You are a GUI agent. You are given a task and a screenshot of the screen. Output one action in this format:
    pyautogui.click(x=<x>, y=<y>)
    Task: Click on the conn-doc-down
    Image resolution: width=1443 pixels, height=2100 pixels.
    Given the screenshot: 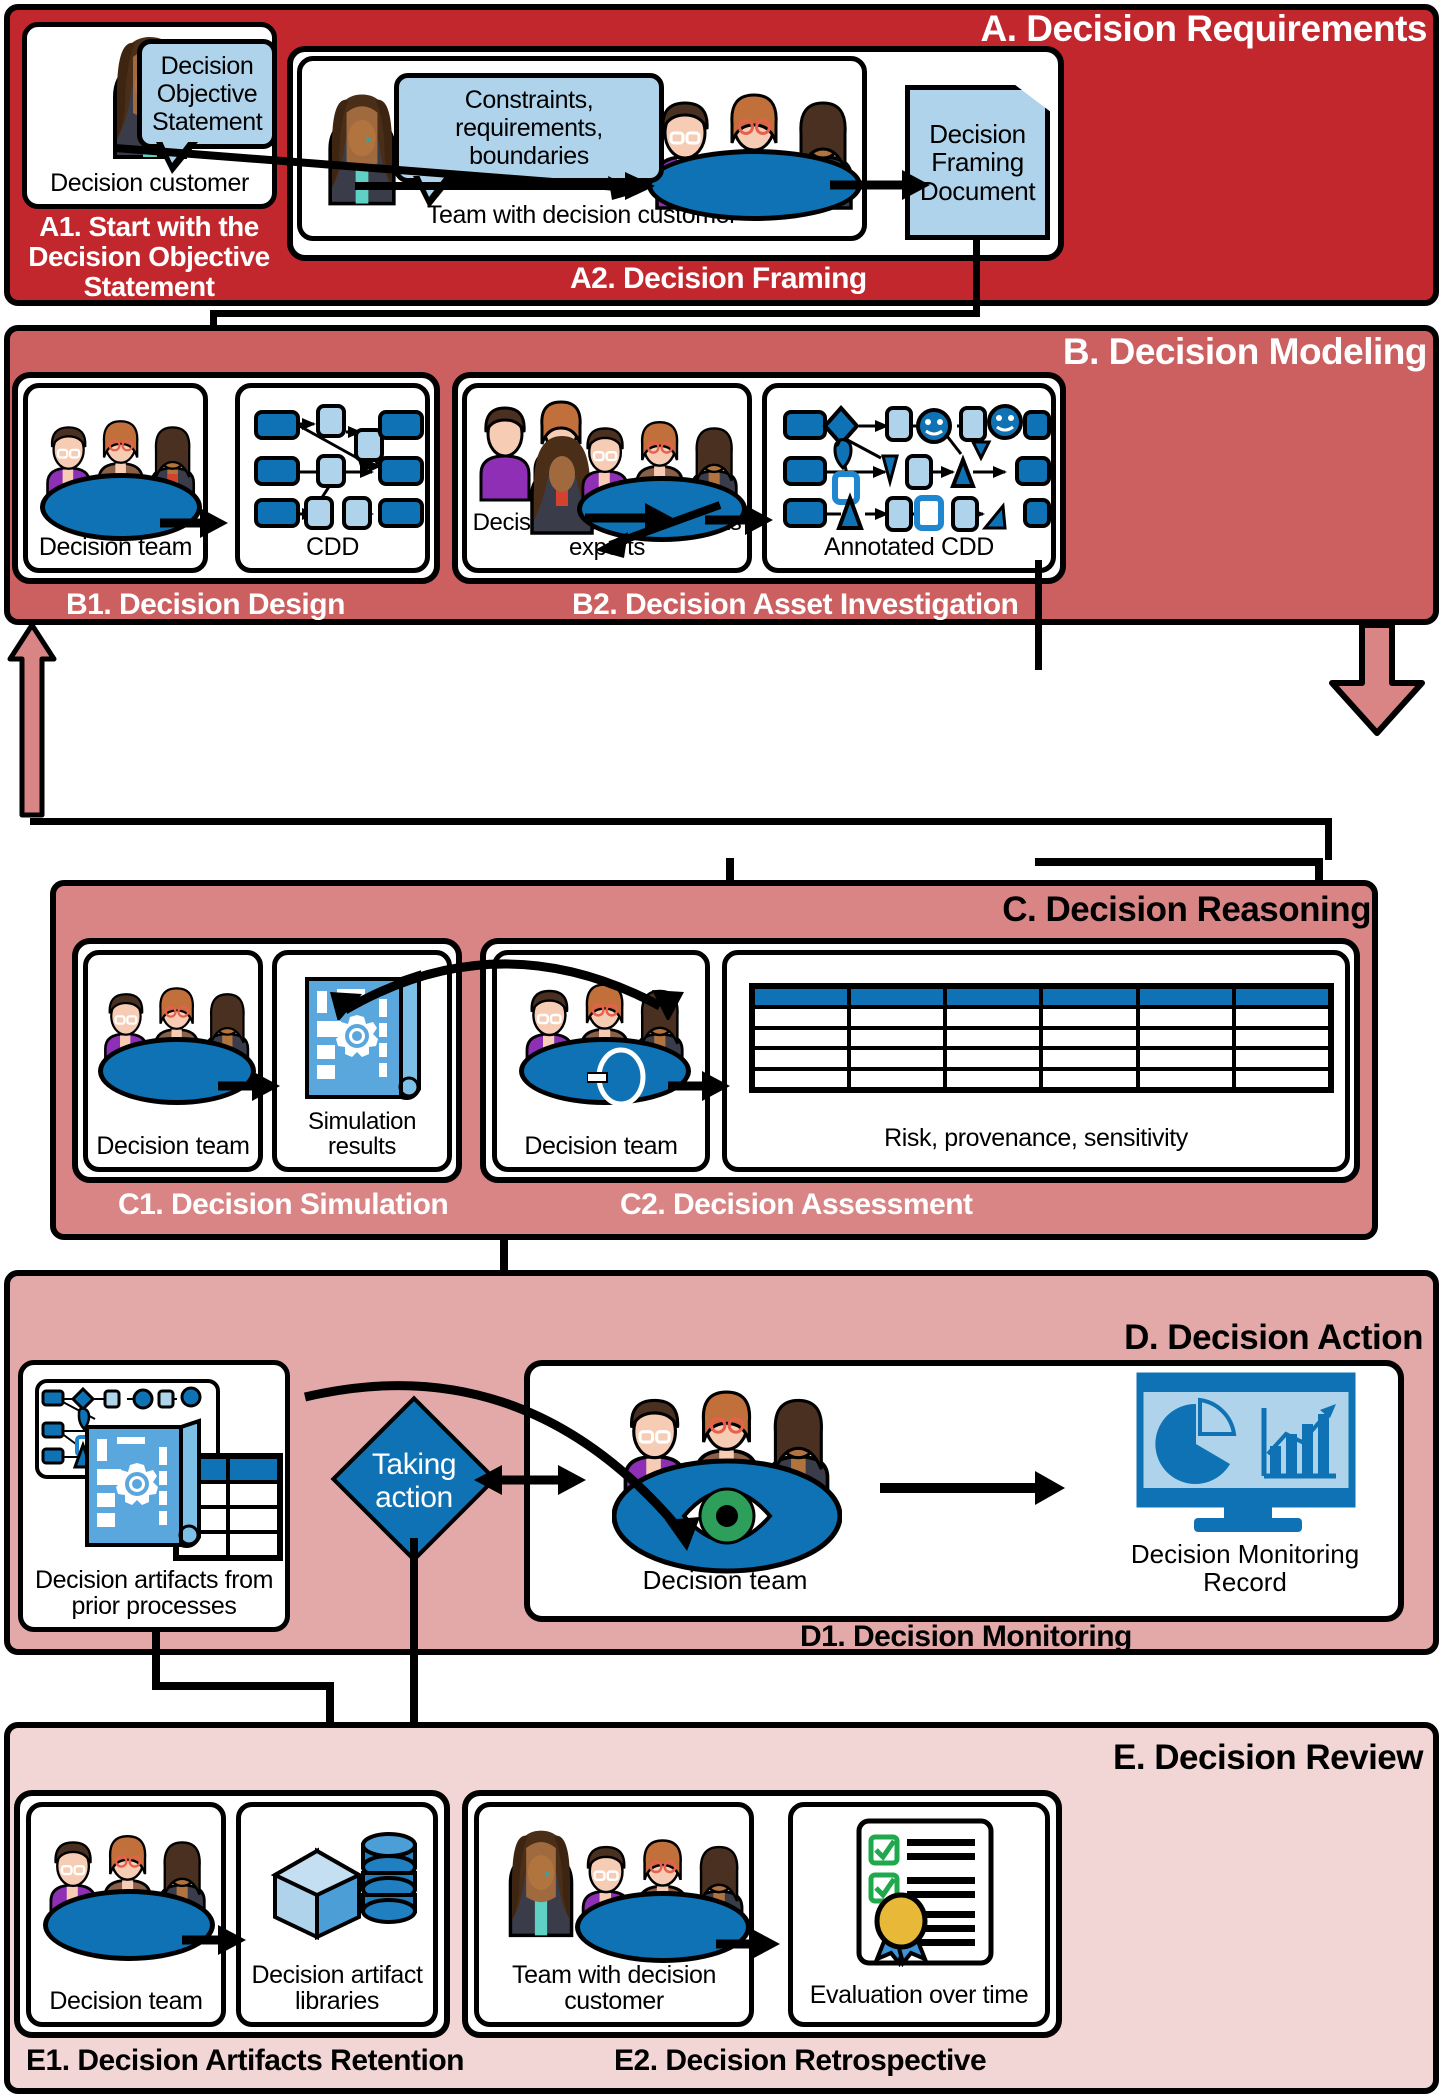 What is the action you would take?
    pyautogui.click(x=976, y=277)
    